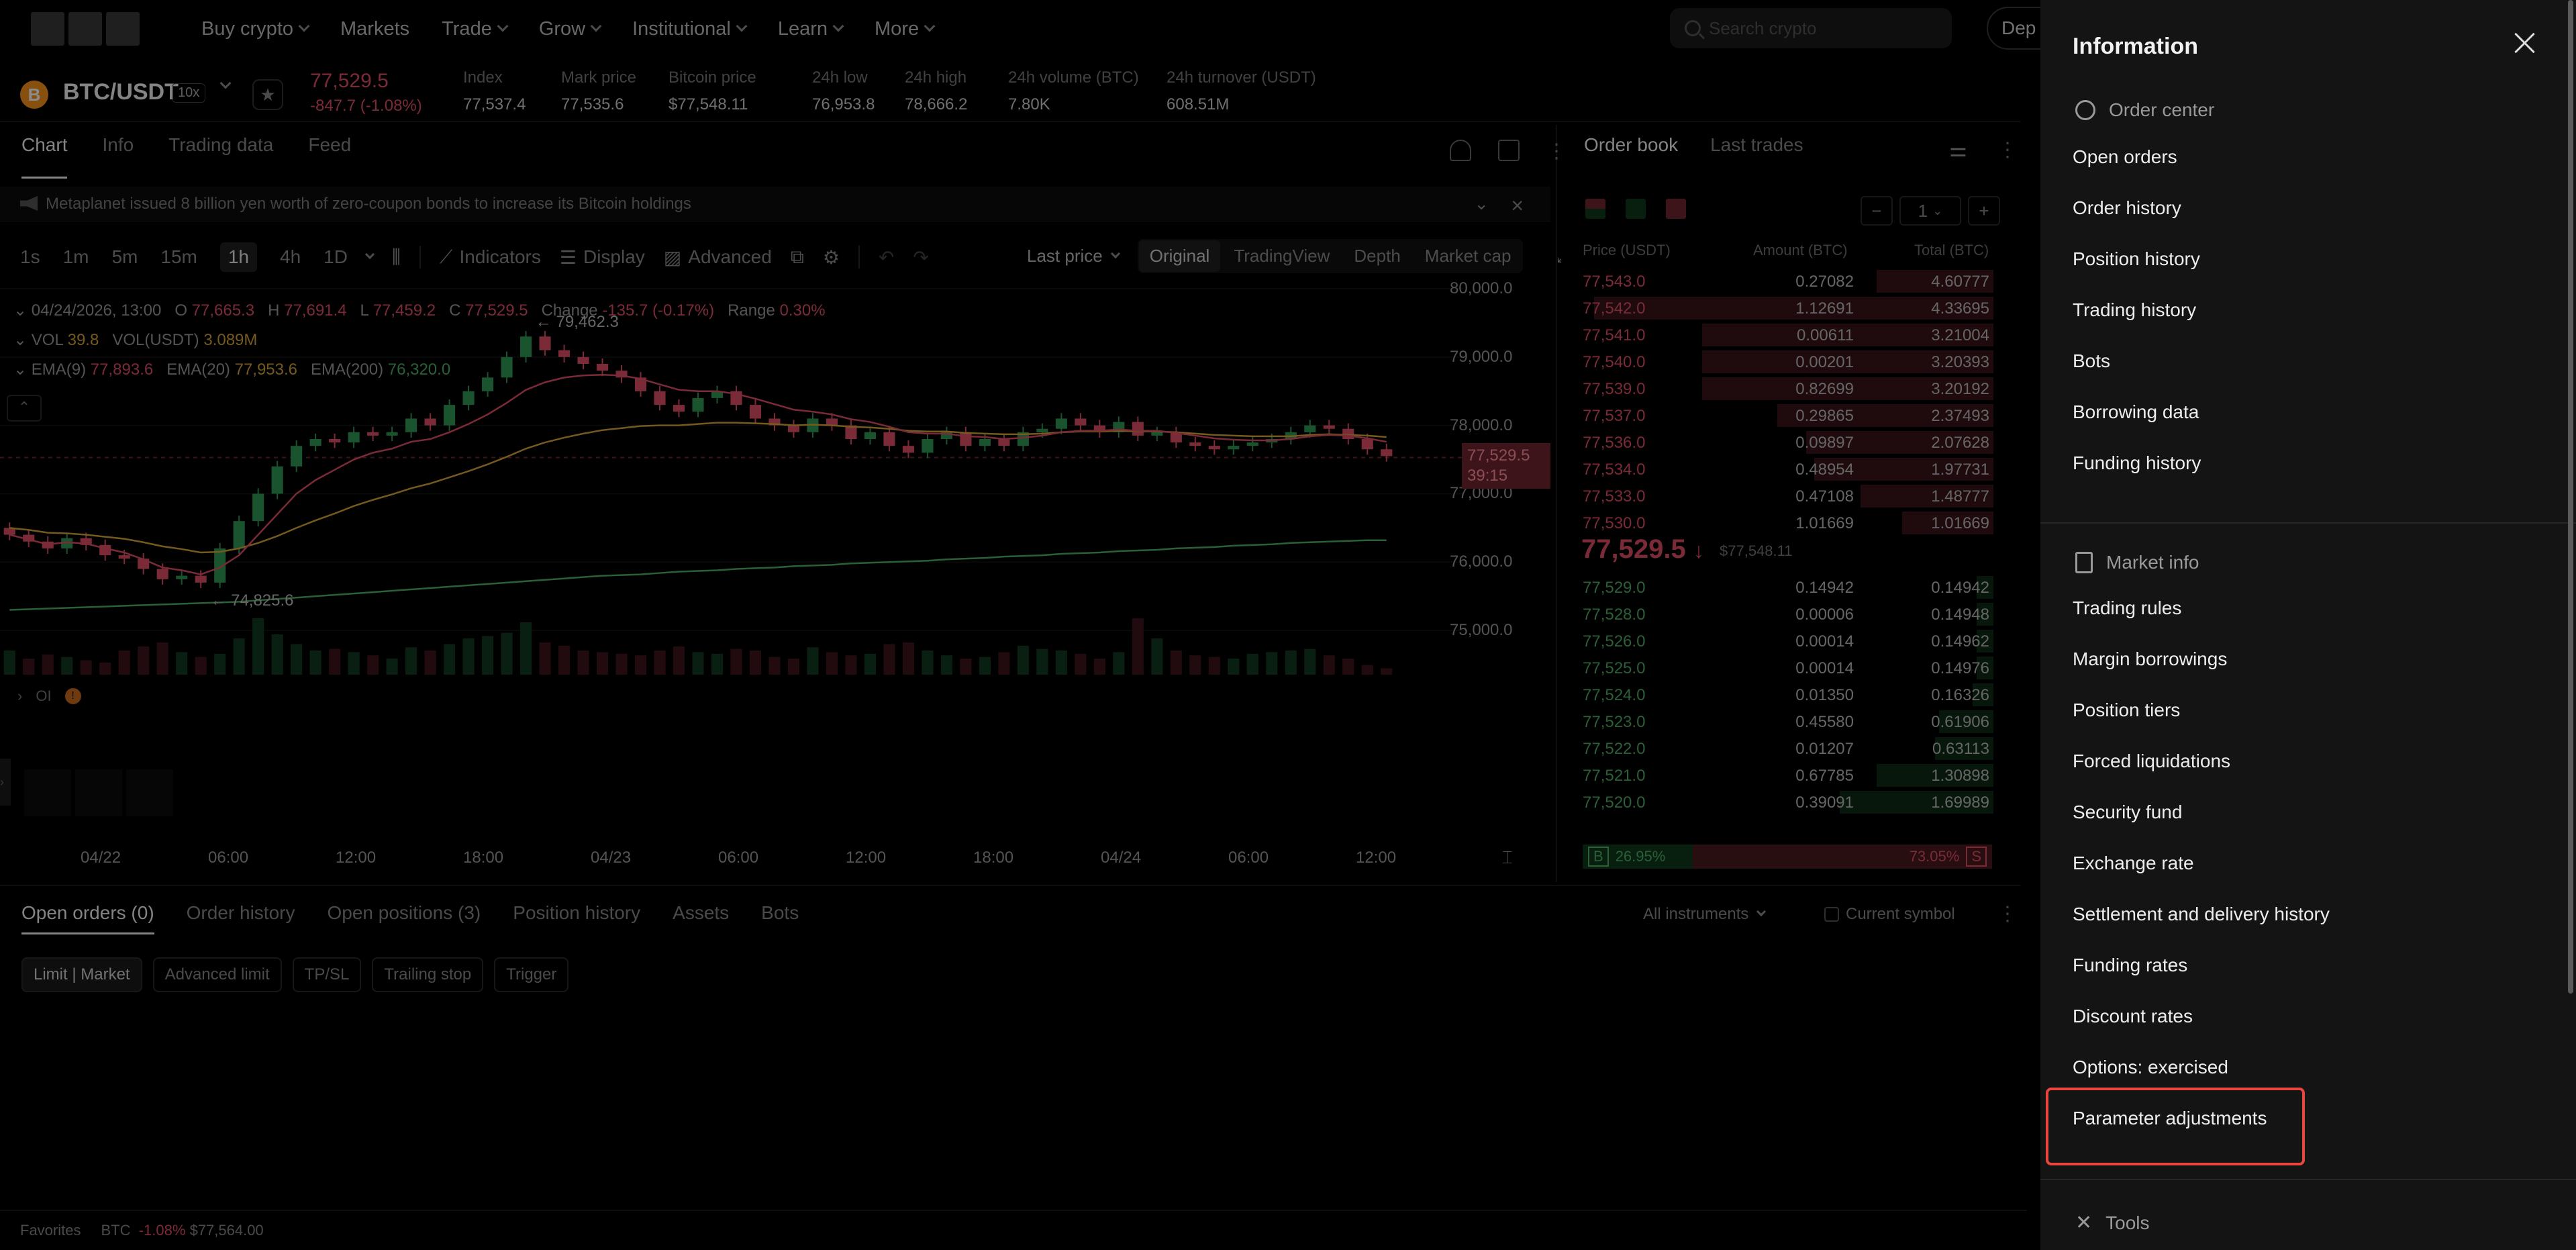  I want to click on bid-row: 77,521.0 0.67785 1.30898, so click(1782, 775).